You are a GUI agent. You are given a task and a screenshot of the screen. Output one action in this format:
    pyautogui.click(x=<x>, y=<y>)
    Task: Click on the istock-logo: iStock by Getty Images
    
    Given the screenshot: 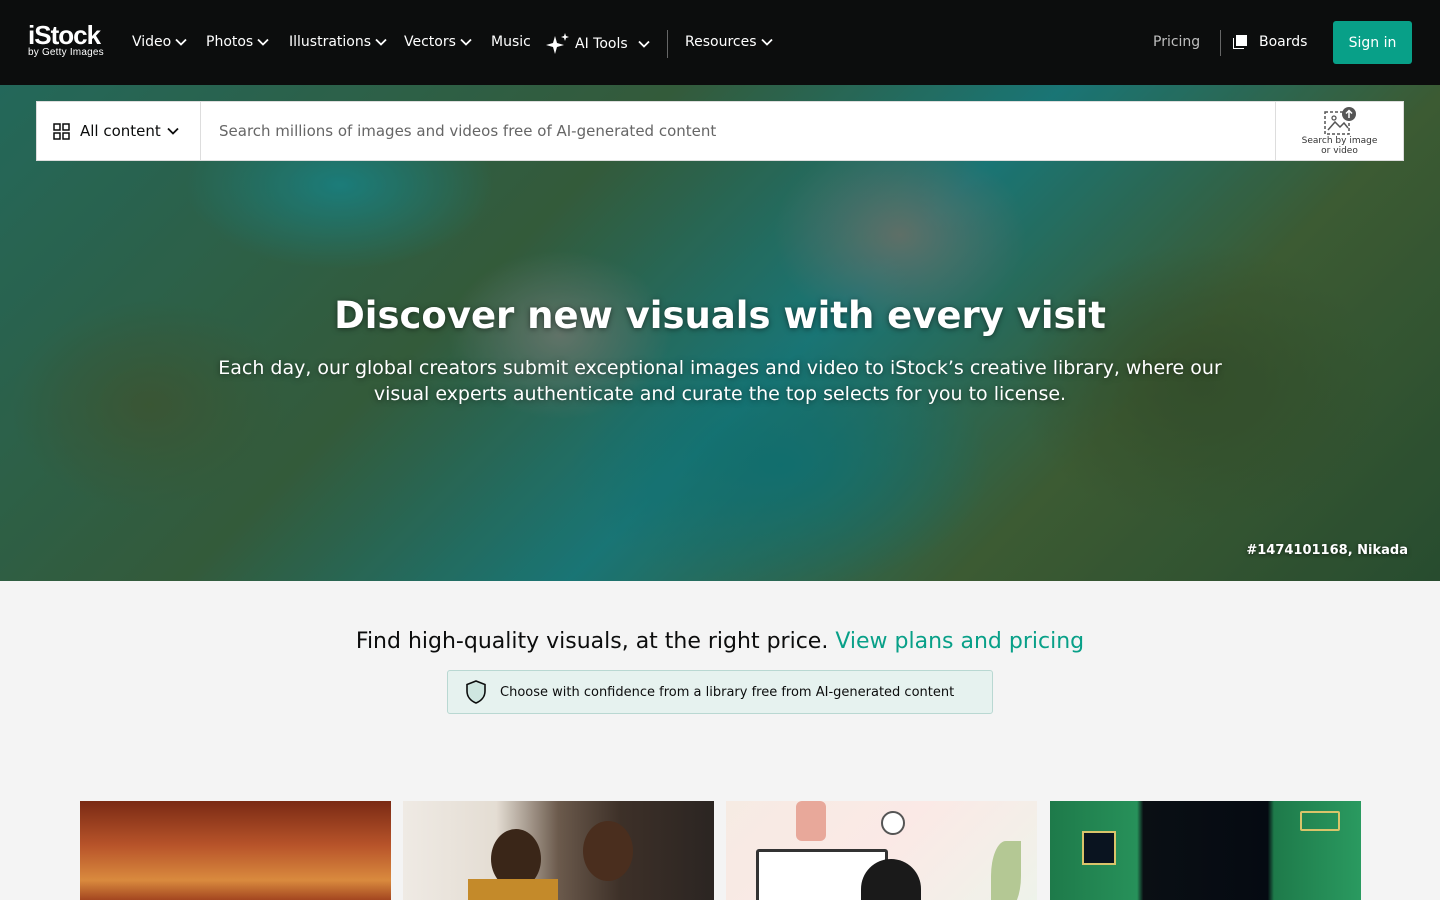 What is the action you would take?
    pyautogui.click(x=66, y=40)
    